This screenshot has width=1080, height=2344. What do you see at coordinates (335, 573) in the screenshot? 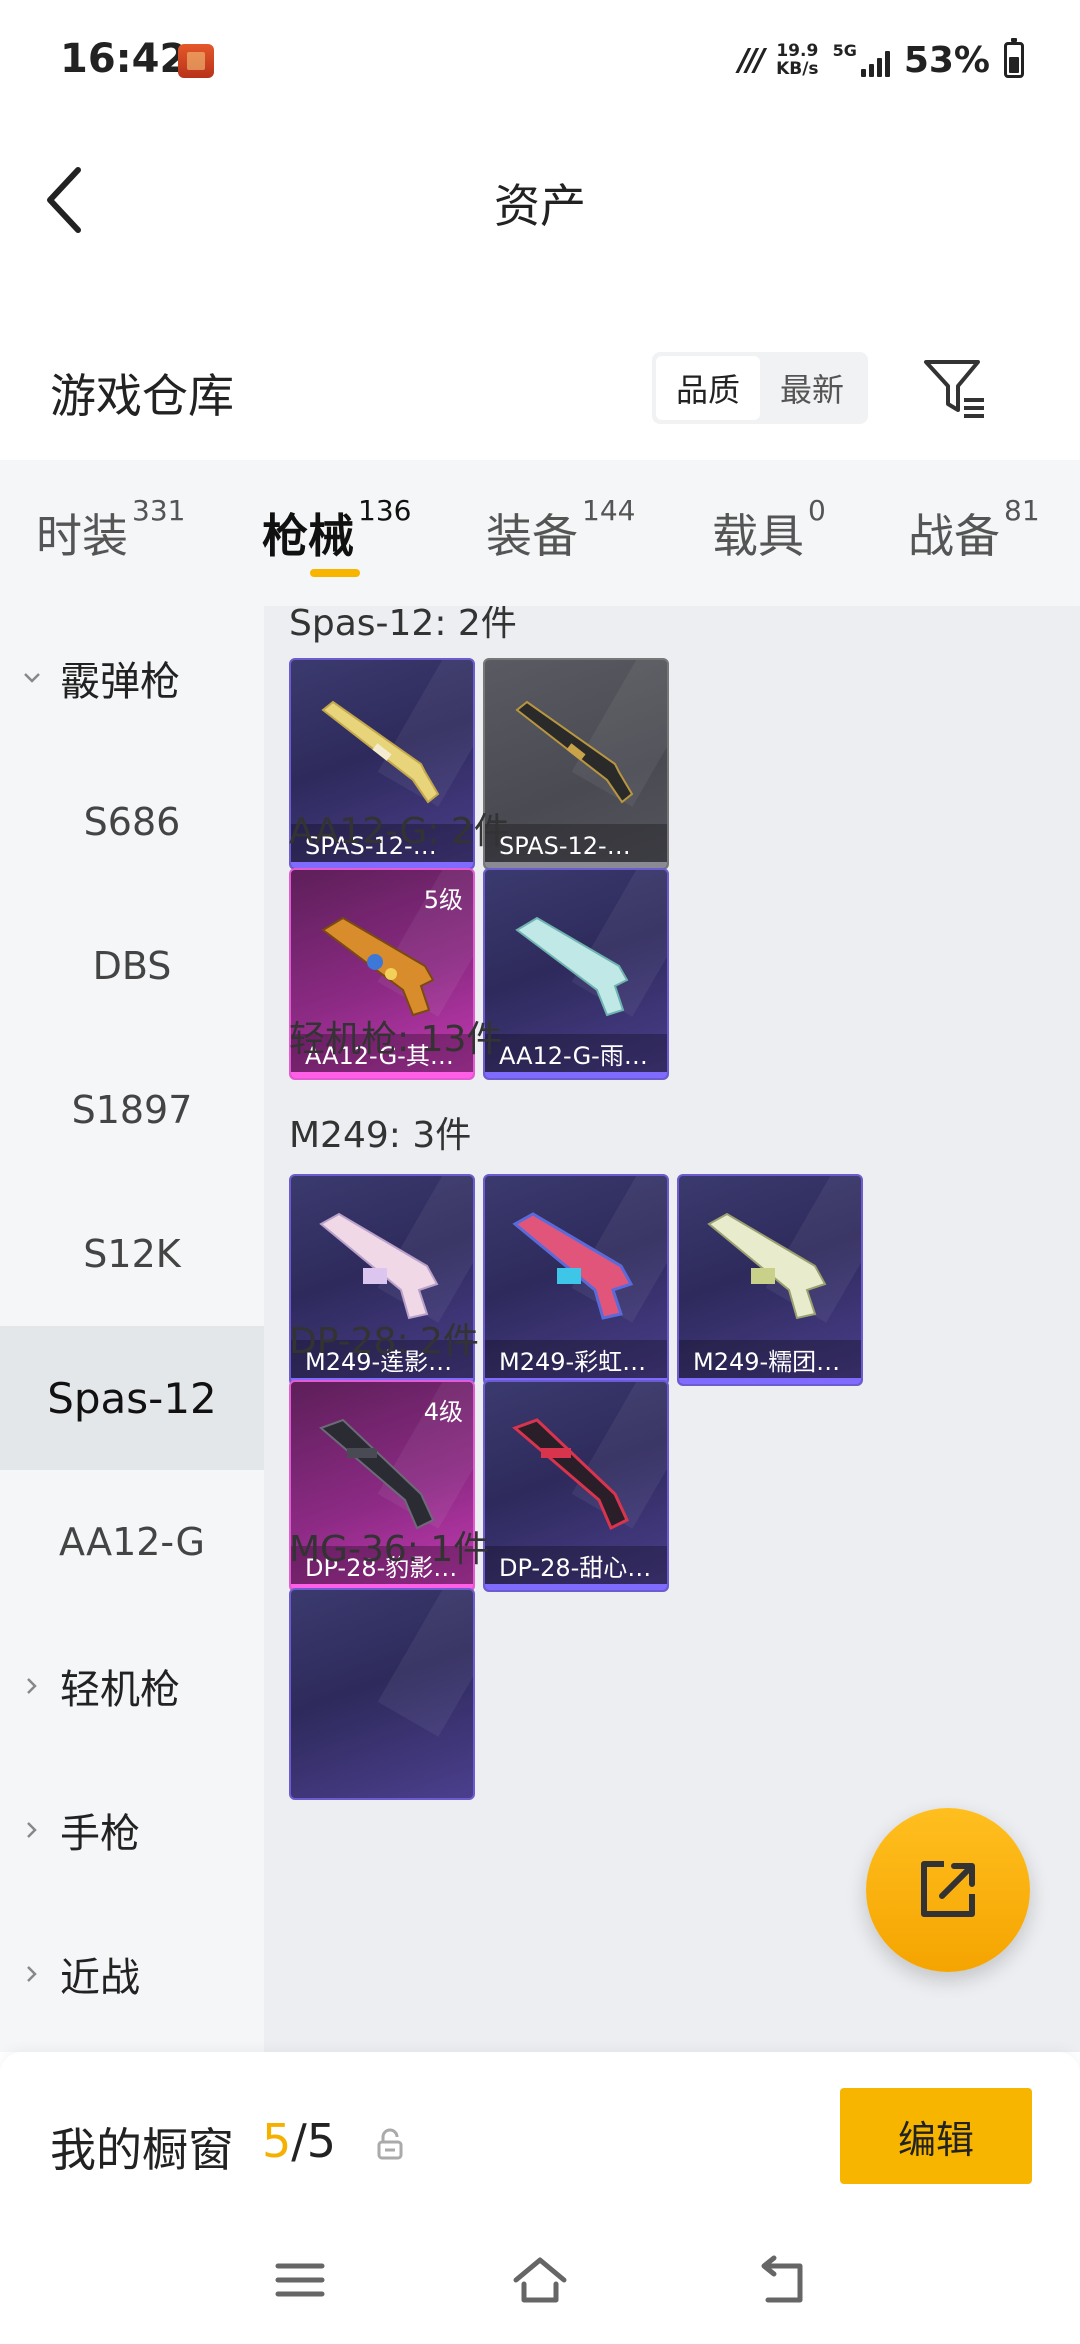
I see `active-tab-indicator` at bounding box center [335, 573].